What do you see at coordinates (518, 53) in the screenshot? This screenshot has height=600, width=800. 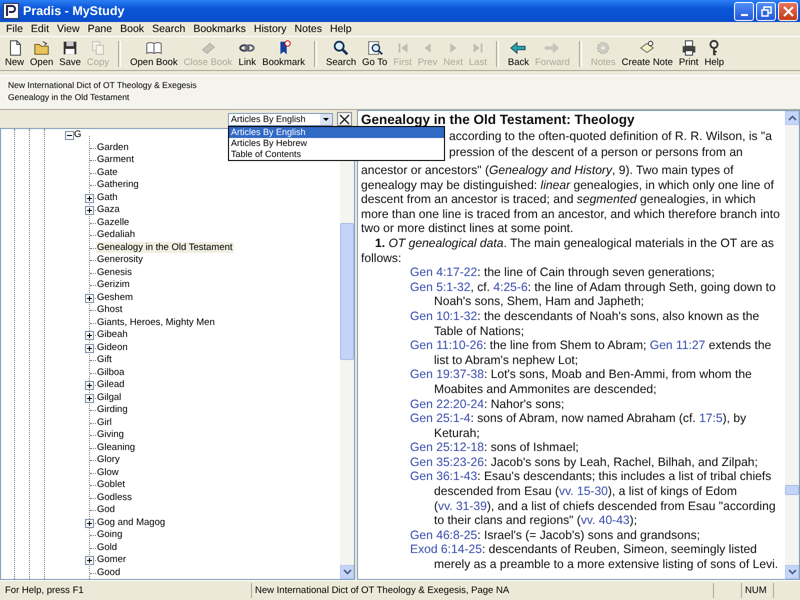 I see `toolbar-button: Back` at bounding box center [518, 53].